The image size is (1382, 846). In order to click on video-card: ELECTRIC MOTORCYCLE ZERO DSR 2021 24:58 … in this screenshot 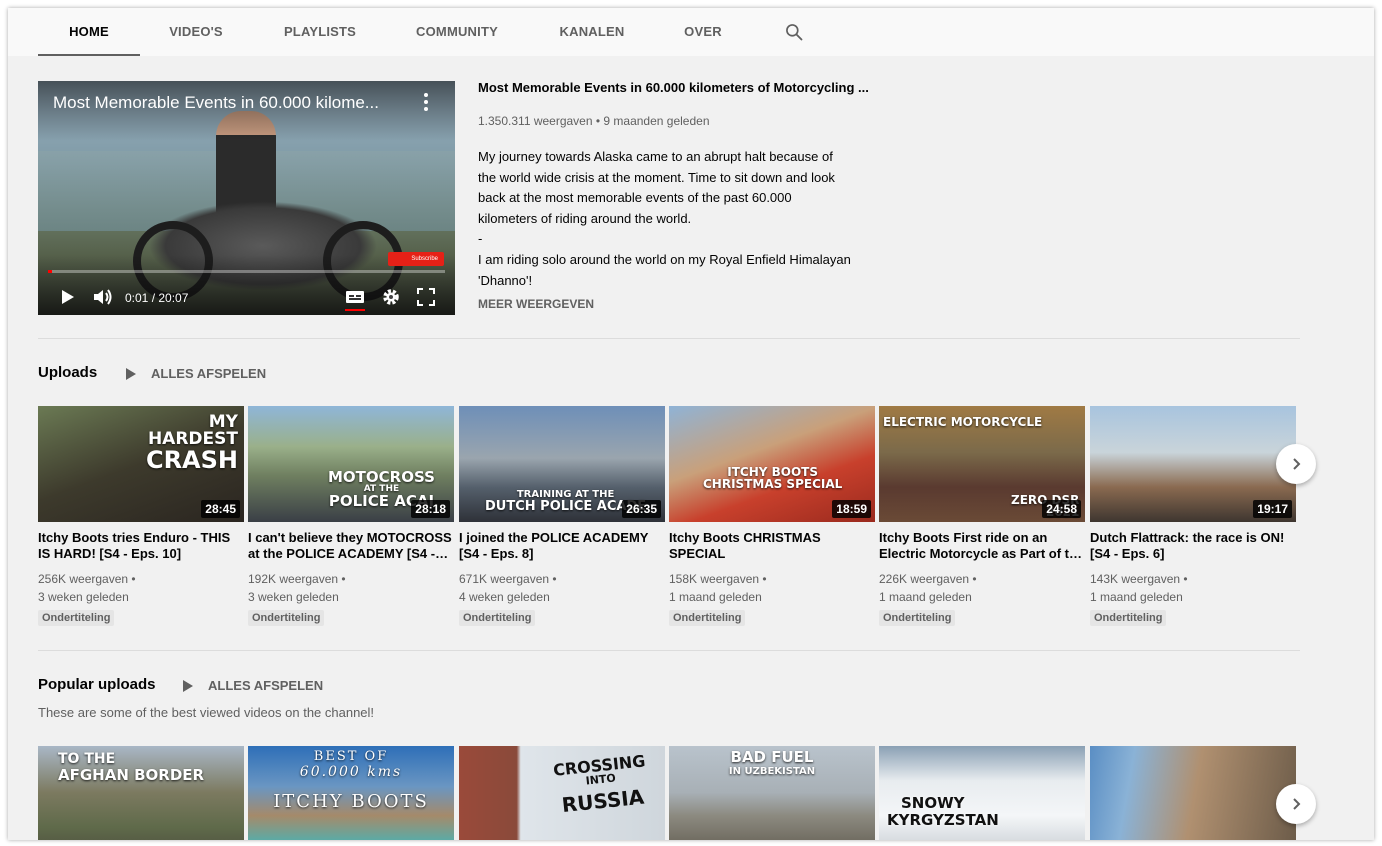, I will do `click(982, 516)`.